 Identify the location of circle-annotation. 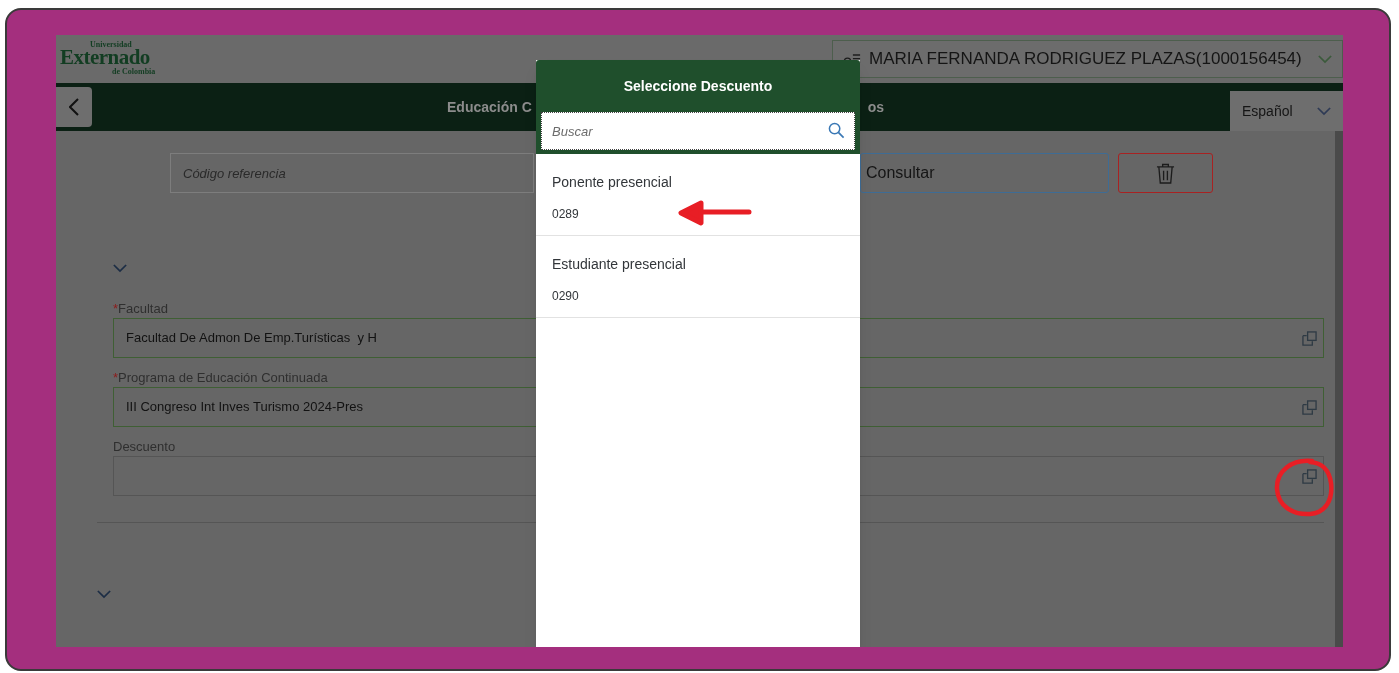
(1304, 488).